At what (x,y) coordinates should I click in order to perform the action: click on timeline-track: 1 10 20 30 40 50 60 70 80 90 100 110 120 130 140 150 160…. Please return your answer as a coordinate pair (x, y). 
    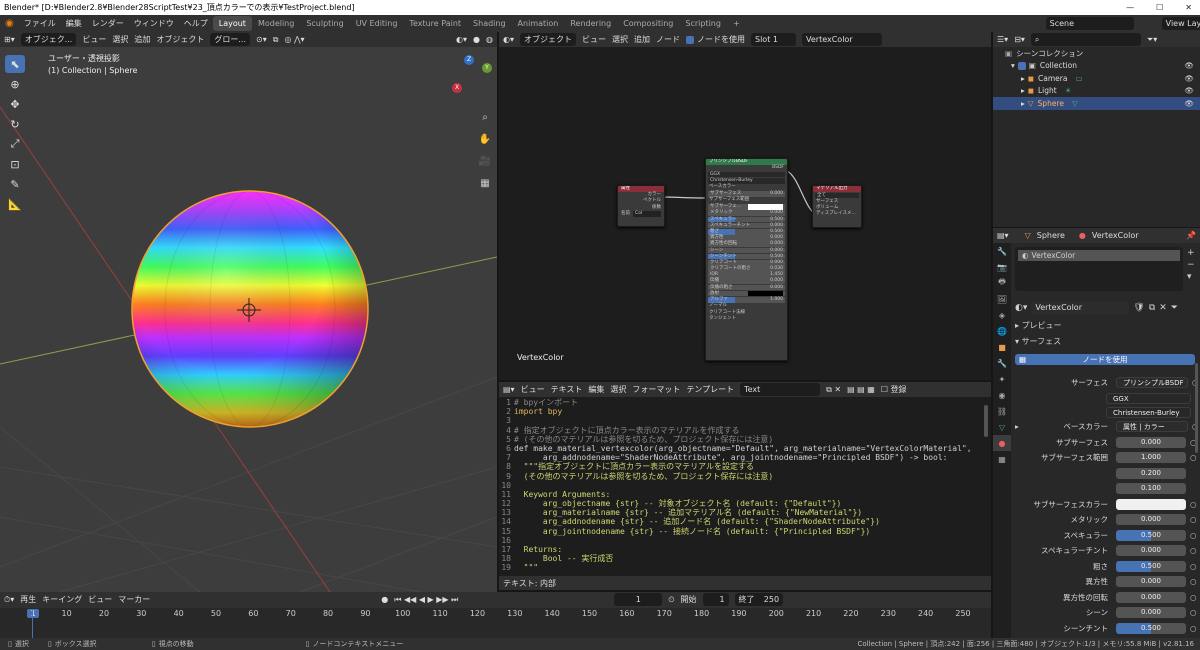
    Looking at the image, I should click on (495, 623).